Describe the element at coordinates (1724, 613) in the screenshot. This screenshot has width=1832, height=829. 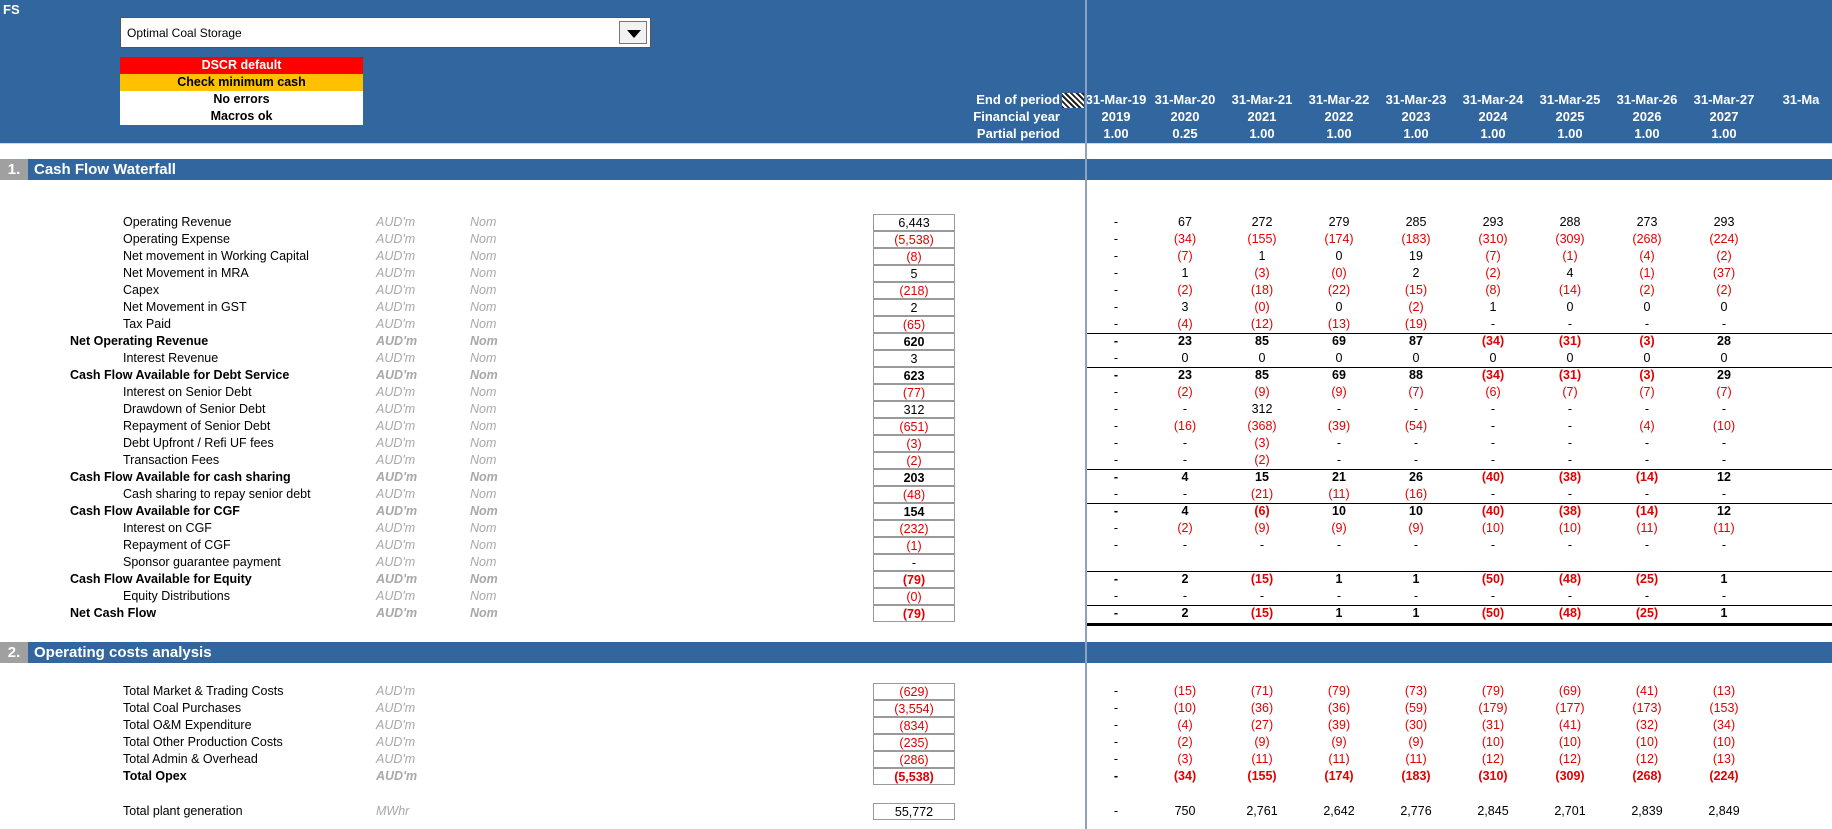
I see `period-value-cell: 1` at that location.